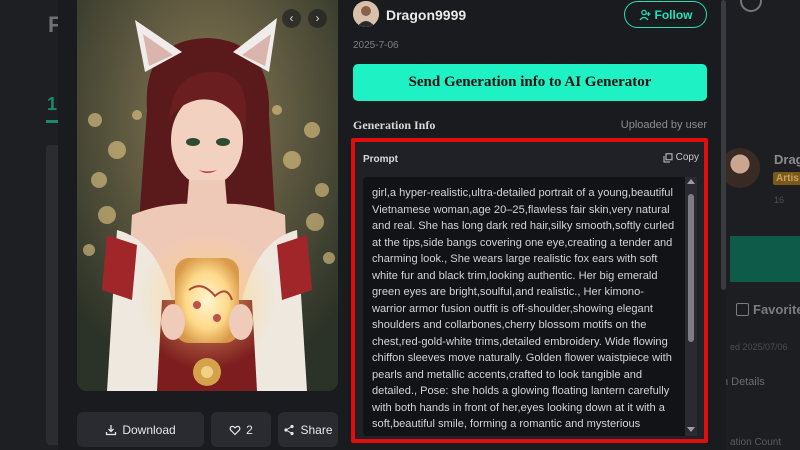 The height and width of the screenshot is (450, 800). What do you see at coordinates (663, 125) in the screenshot?
I see `uploaded-by-label: Uploaded by user` at bounding box center [663, 125].